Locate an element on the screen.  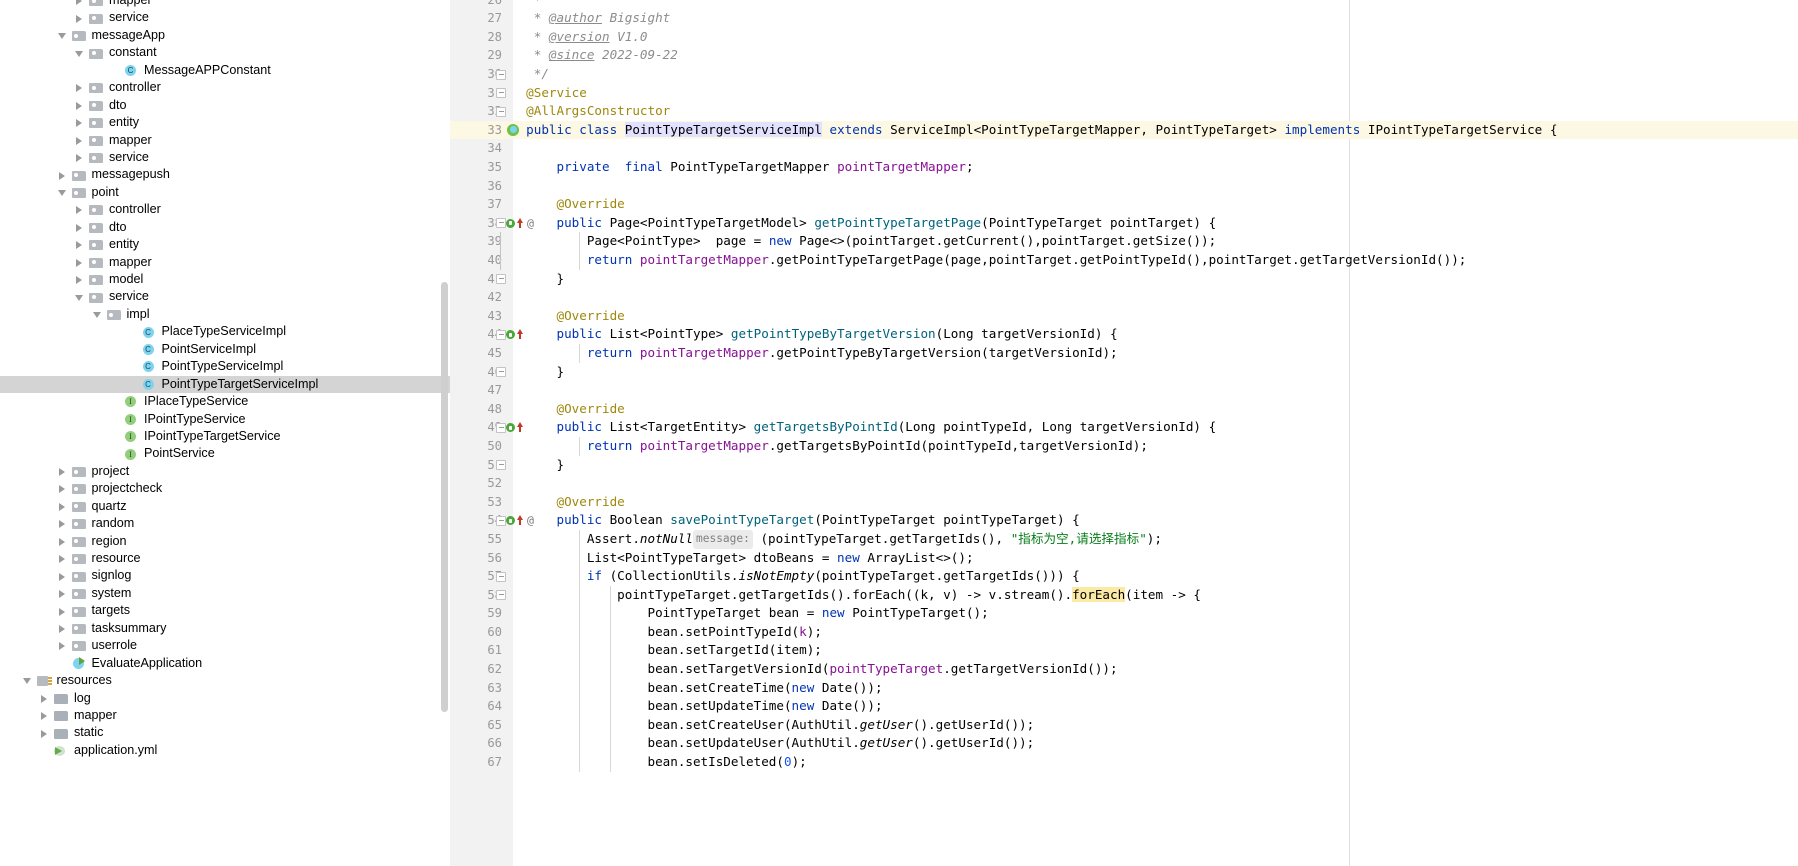
tree-item-placetypeserviceimpl: C PlaceTypeServiceImpl is located at coordinates (225, 331).